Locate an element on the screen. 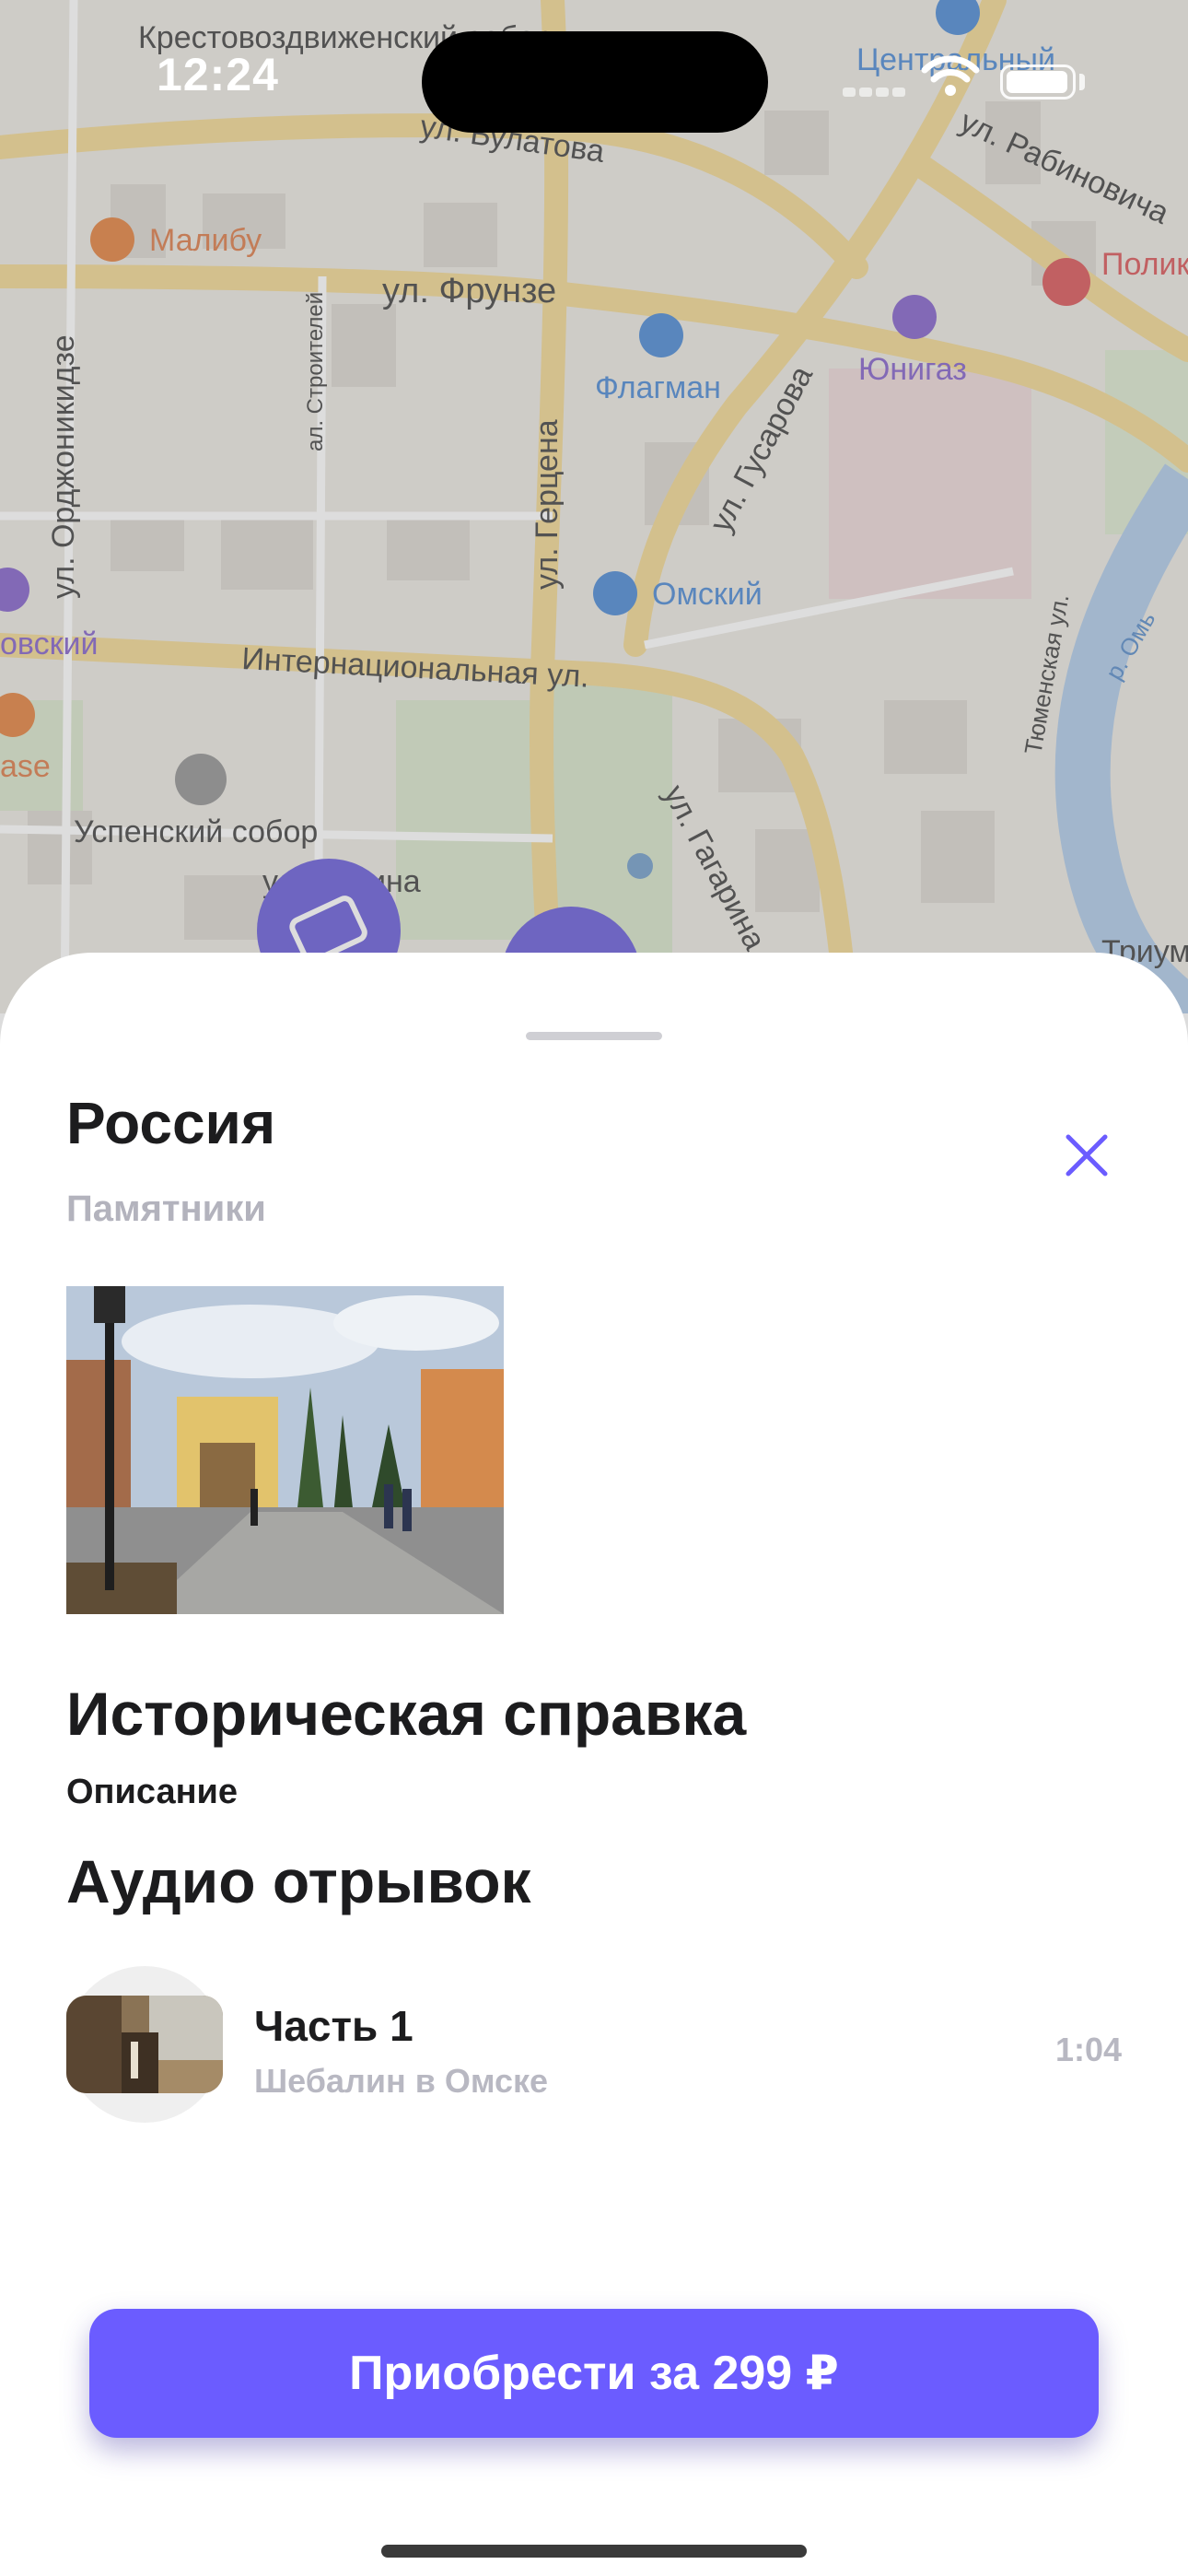 The height and width of the screenshot is (2576, 1188). history-heading: Историческая справка is located at coordinates (406, 1714).